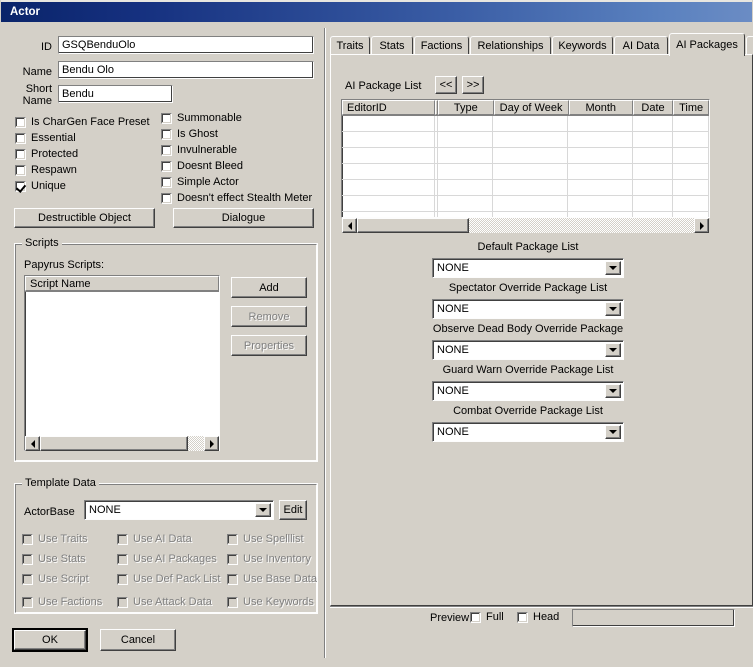 The image size is (753, 667). Describe the element at coordinates (538, 617) in the screenshot. I see `checkbox-preview-head: Head` at that location.